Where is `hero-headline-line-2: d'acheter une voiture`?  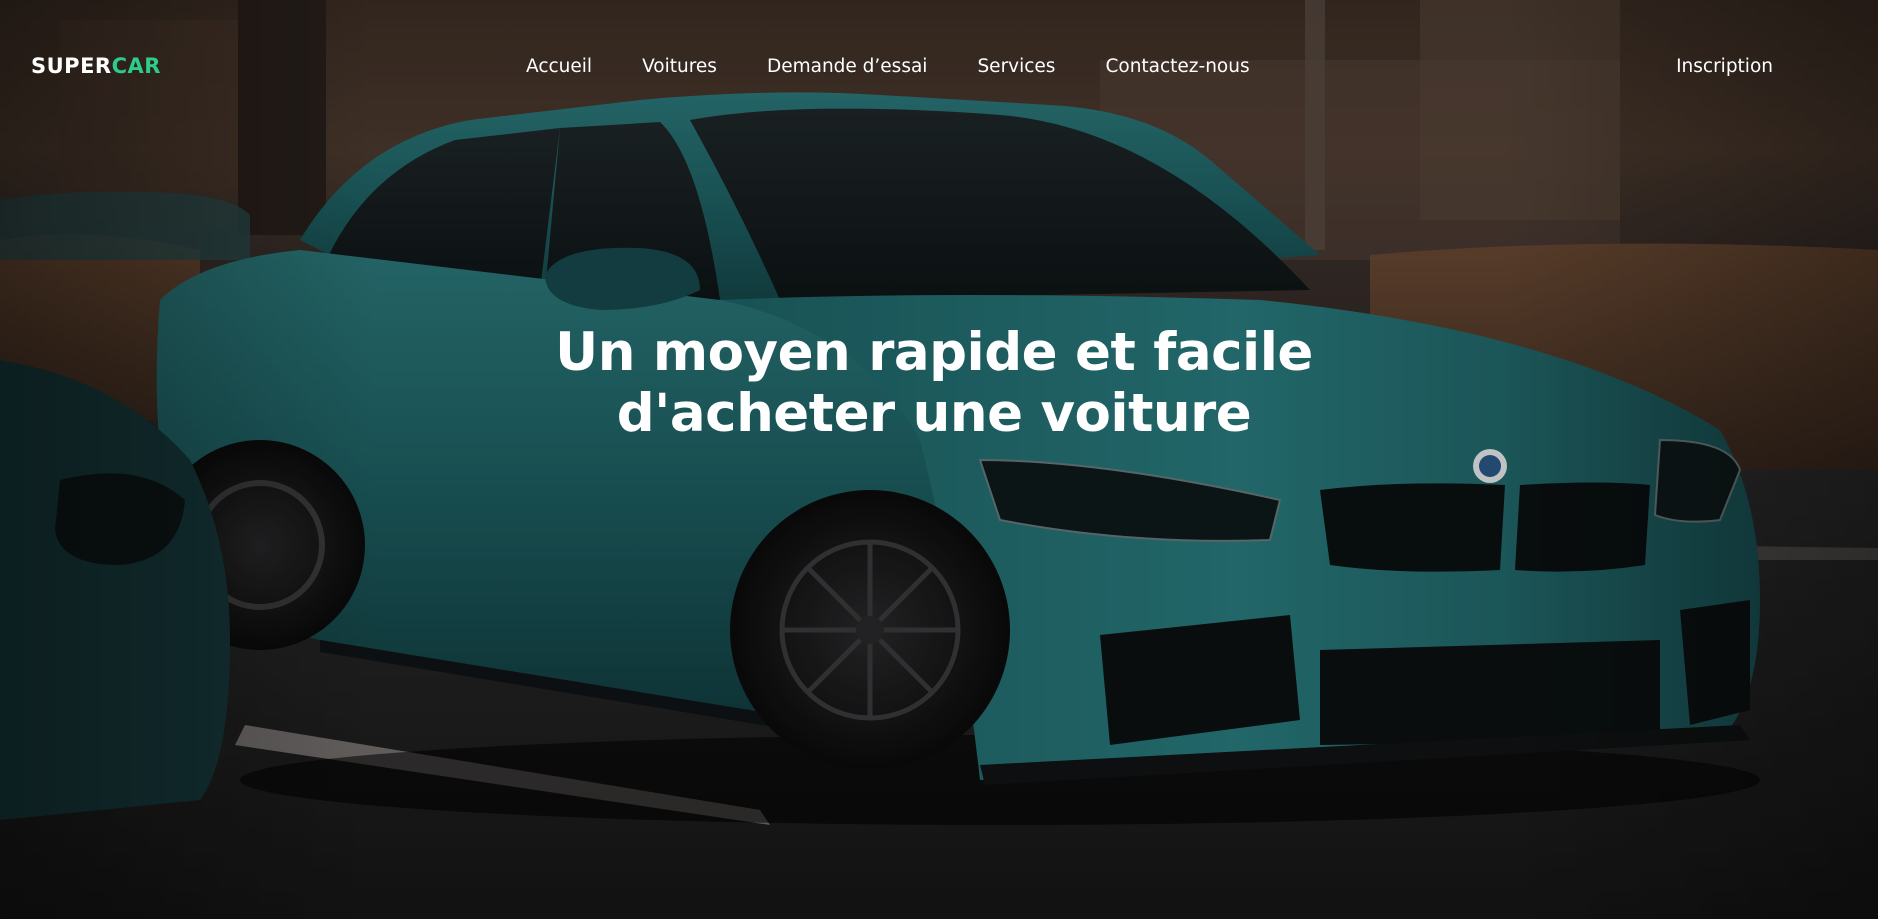 hero-headline-line-2: d'acheter une voiture is located at coordinates (934, 413).